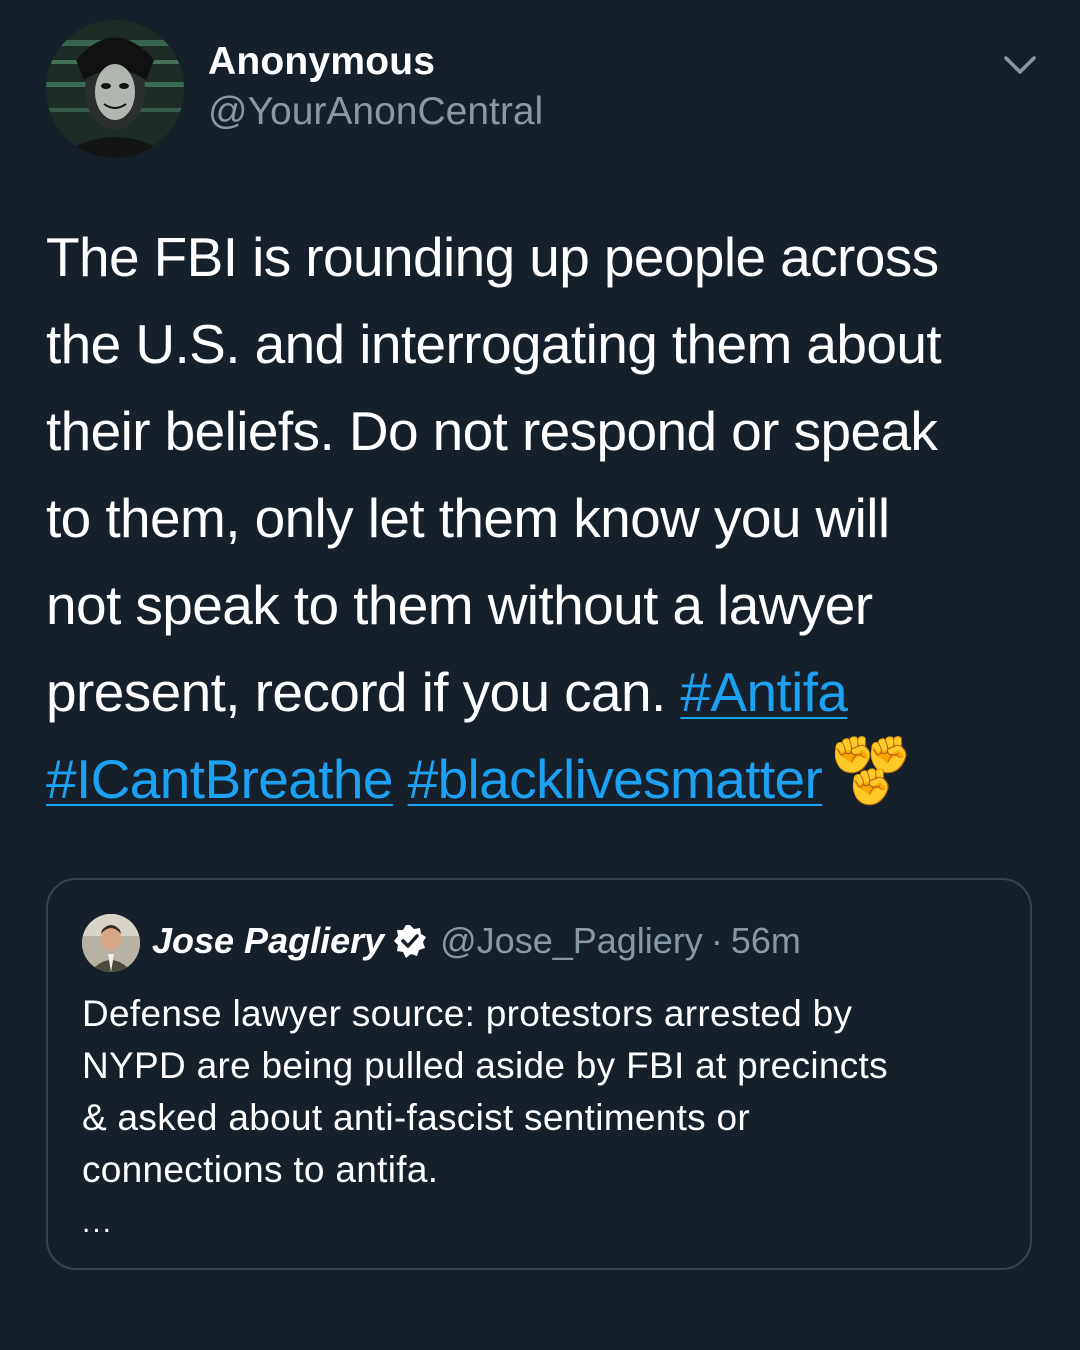  I want to click on author-display-name: Anonymous, so click(321, 62).